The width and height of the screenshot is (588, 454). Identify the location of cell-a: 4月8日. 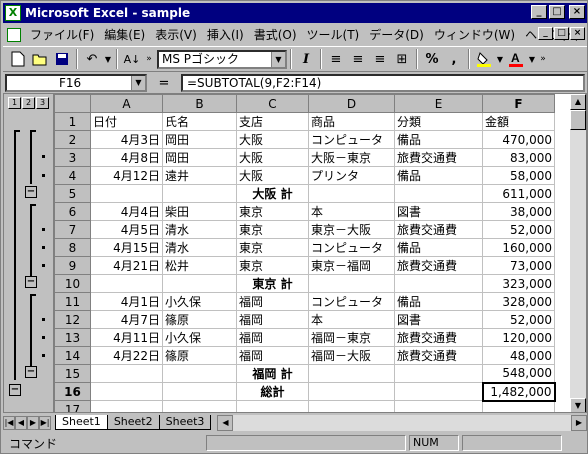
(126, 157).